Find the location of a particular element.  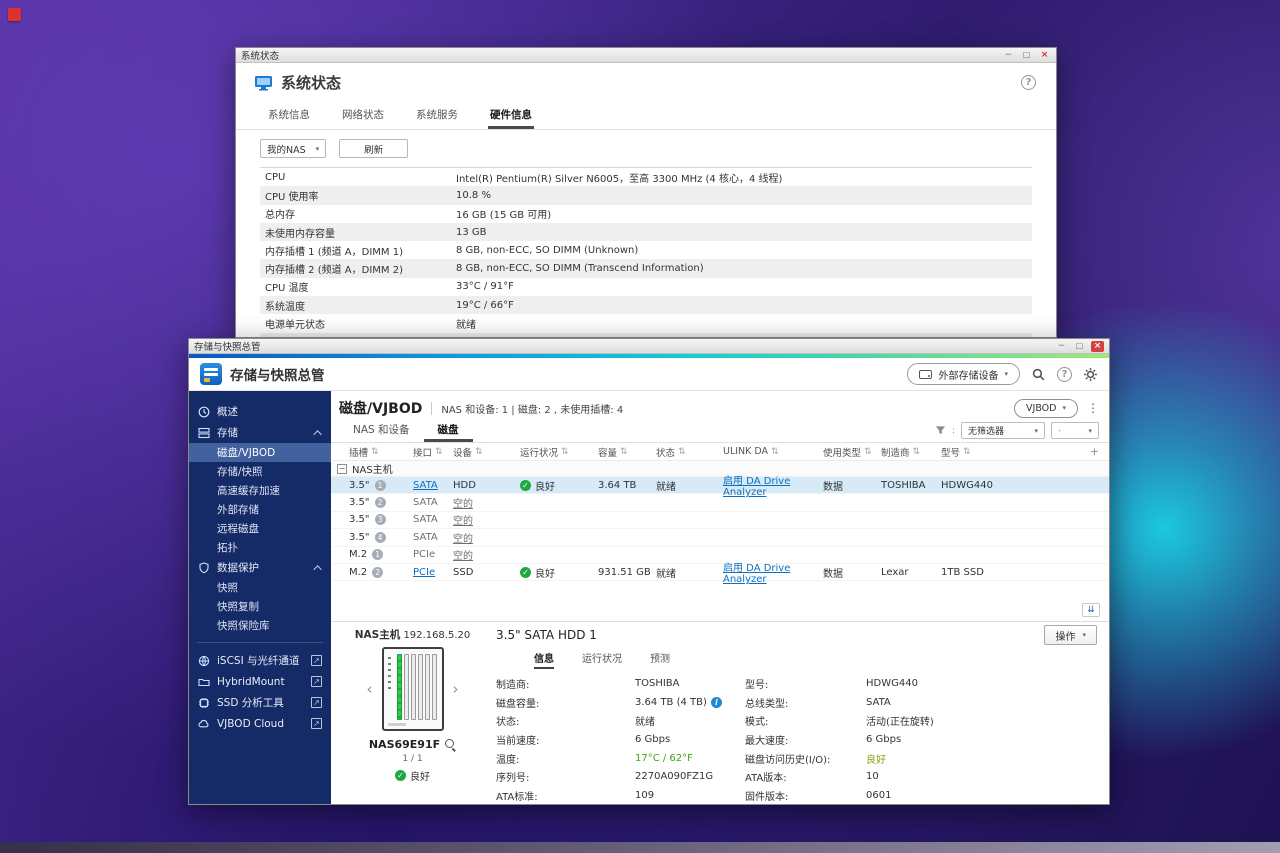

column-header-health: 运行状况 ⇅ is located at coordinates (559, 452).